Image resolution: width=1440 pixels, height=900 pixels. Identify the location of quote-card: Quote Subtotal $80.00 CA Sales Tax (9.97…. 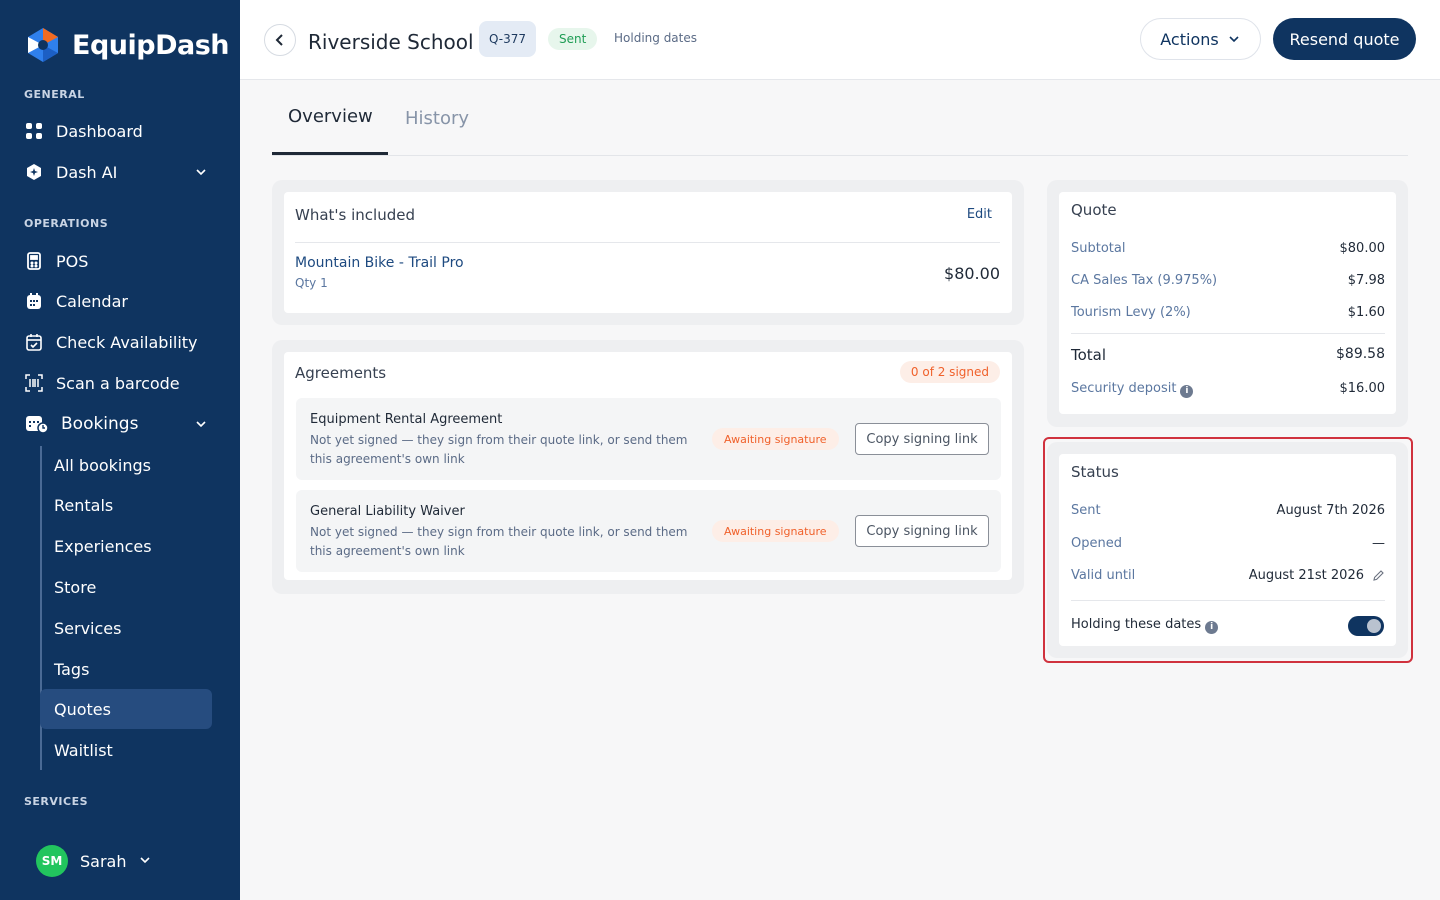
(1227, 303).